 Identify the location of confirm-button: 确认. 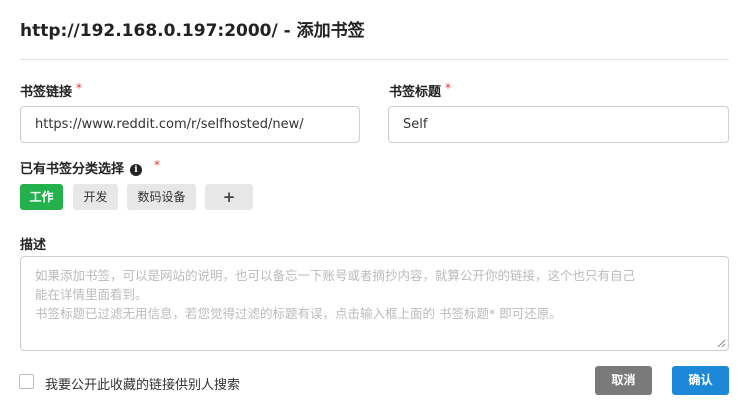
(700, 380).